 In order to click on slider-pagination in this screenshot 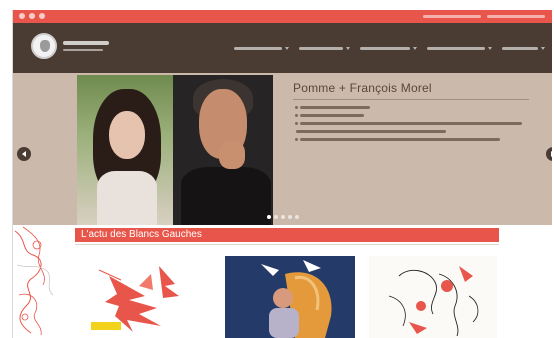, I will do `click(283, 217)`.